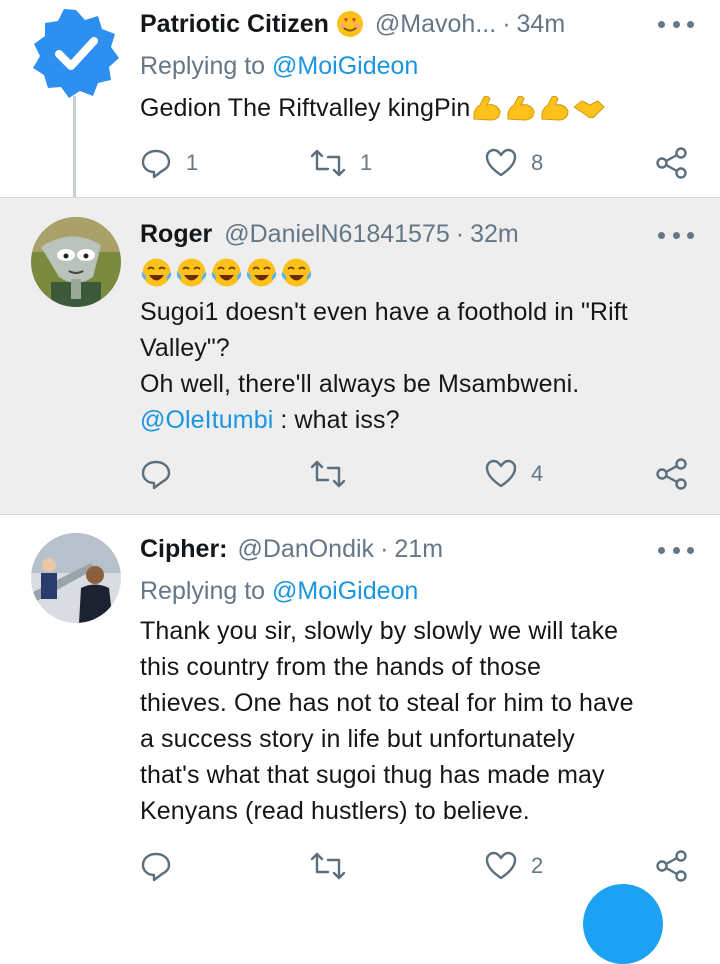 This screenshot has height=964, width=720. What do you see at coordinates (192, 162) in the screenshot?
I see `reply-count: 1` at bounding box center [192, 162].